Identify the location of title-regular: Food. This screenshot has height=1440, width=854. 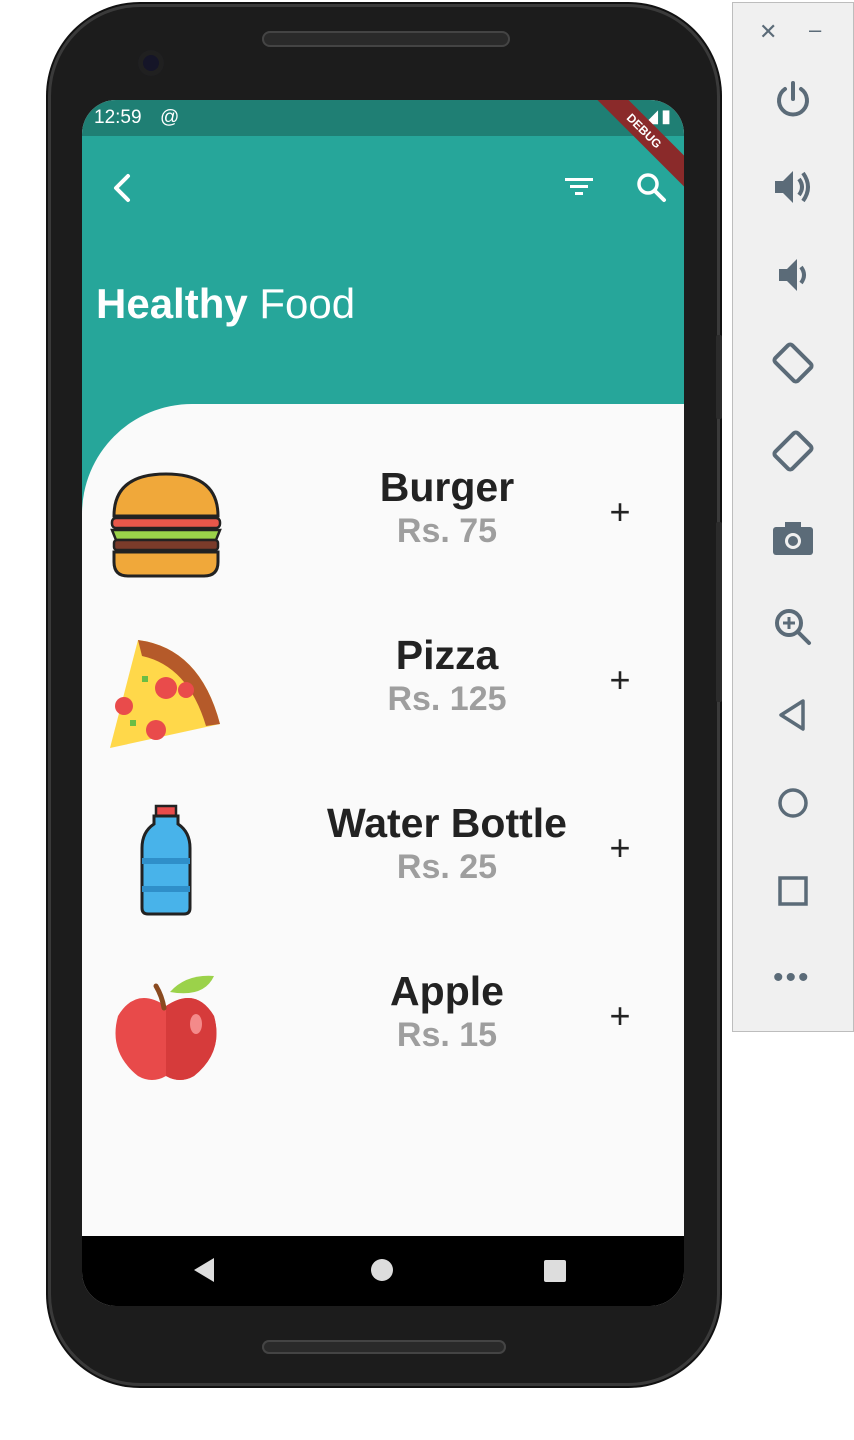
(307, 303).